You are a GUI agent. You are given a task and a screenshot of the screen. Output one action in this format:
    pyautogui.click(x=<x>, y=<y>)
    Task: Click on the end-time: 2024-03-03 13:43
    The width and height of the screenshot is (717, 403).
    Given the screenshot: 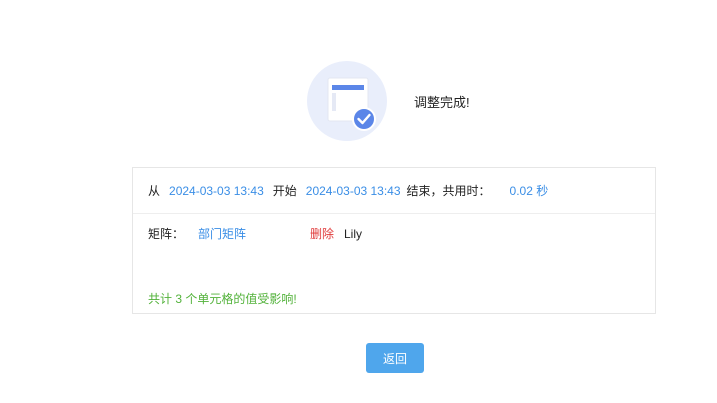 What is the action you would take?
    pyautogui.click(x=353, y=190)
    